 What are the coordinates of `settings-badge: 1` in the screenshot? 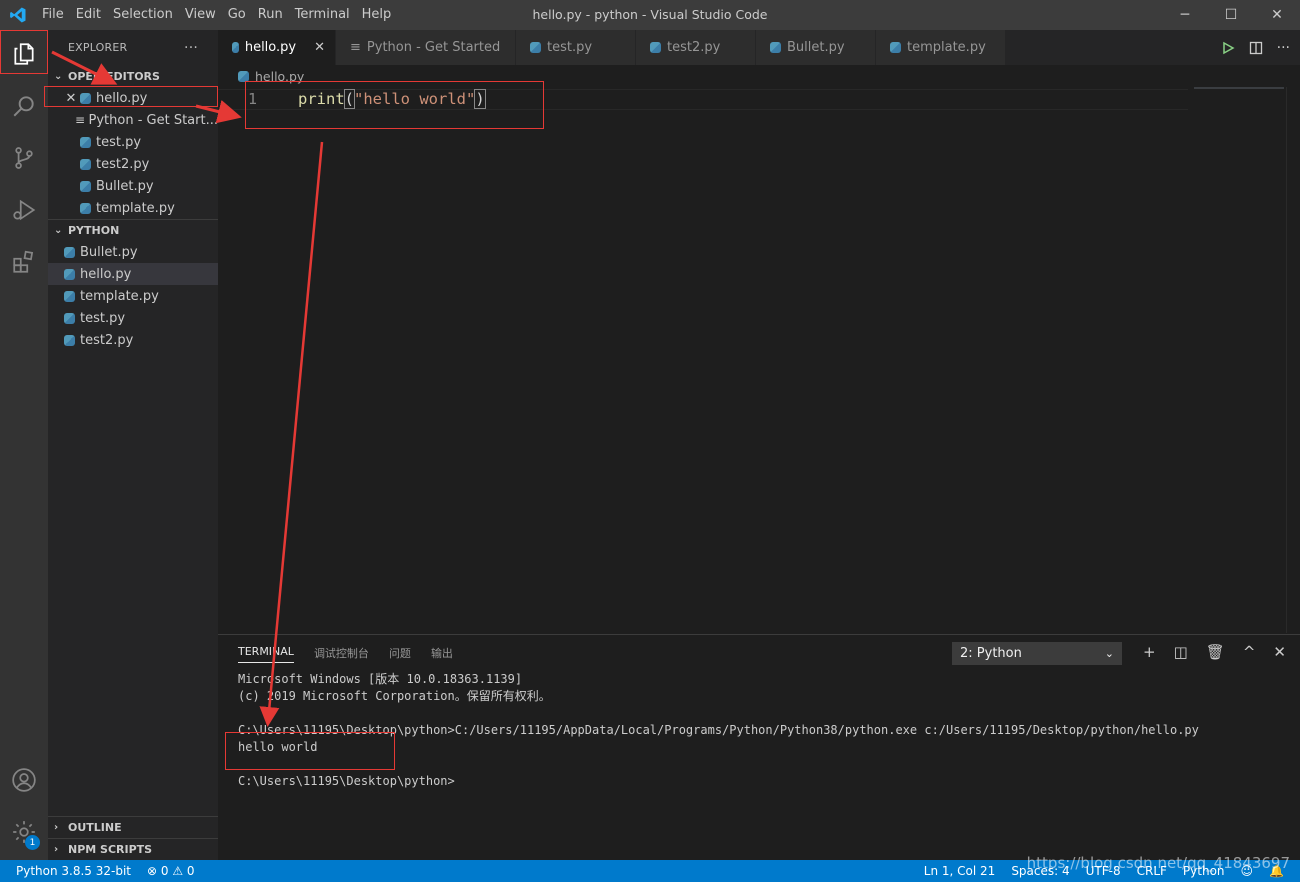 It's located at (32, 842).